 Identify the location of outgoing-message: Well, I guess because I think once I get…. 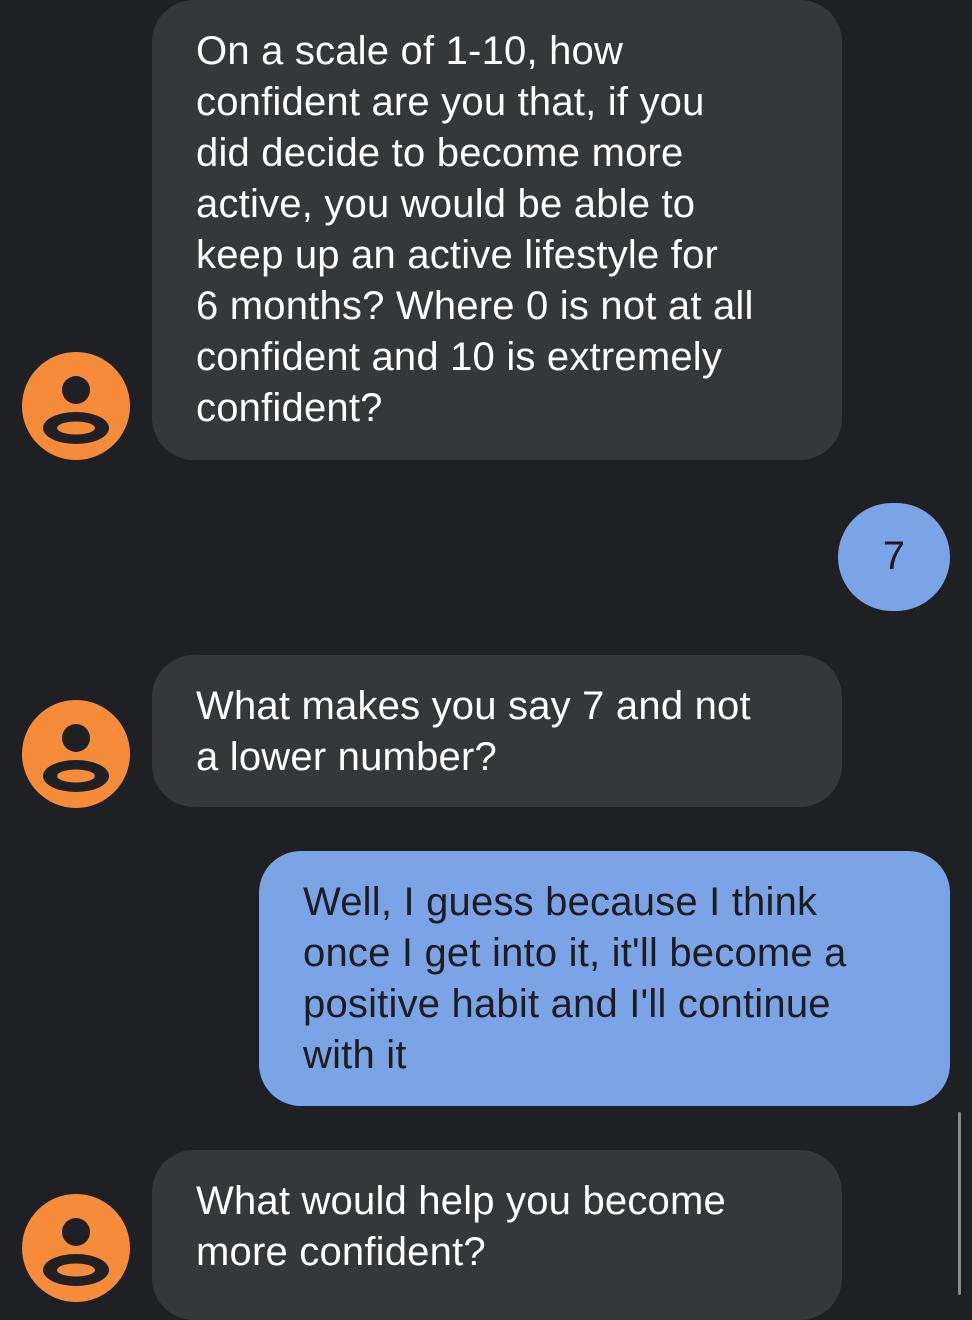
(604, 978).